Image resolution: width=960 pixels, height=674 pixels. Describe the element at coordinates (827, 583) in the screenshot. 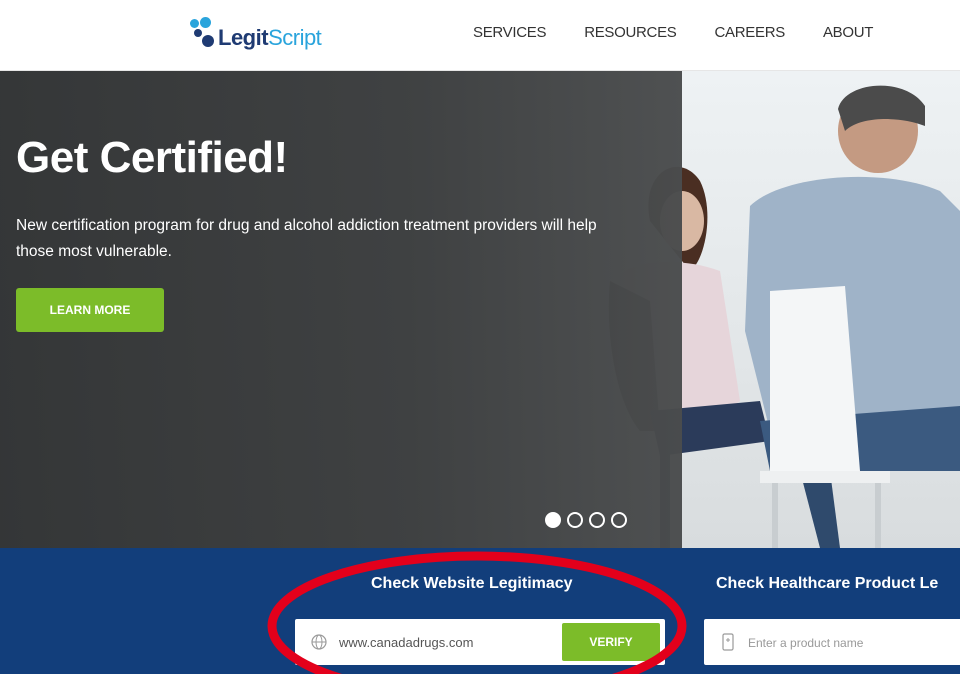

I see `product-check-title: Check Healthcare Product Le` at that location.